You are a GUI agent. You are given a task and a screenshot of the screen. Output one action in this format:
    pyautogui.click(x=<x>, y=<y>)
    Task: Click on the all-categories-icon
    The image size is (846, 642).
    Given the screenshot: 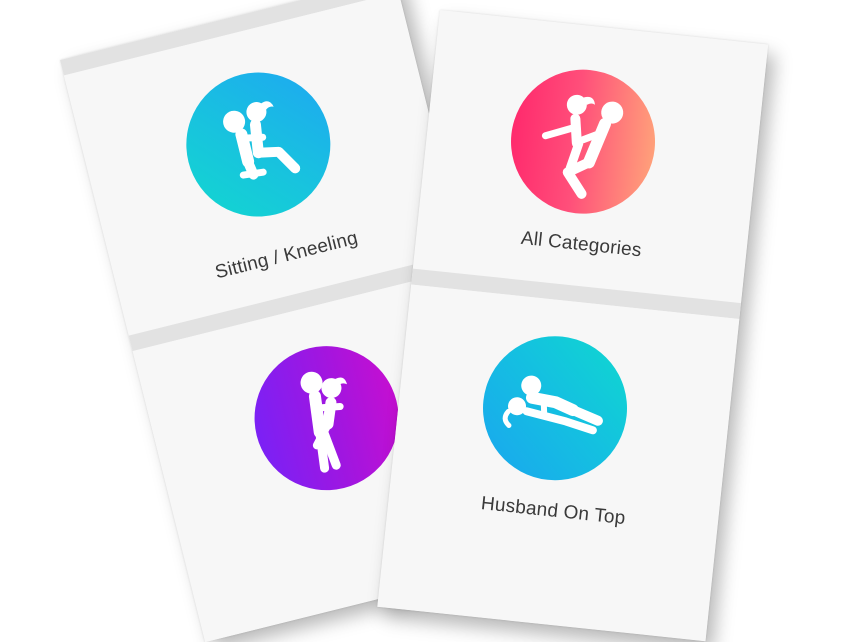 What is the action you would take?
    pyautogui.click(x=583, y=141)
    